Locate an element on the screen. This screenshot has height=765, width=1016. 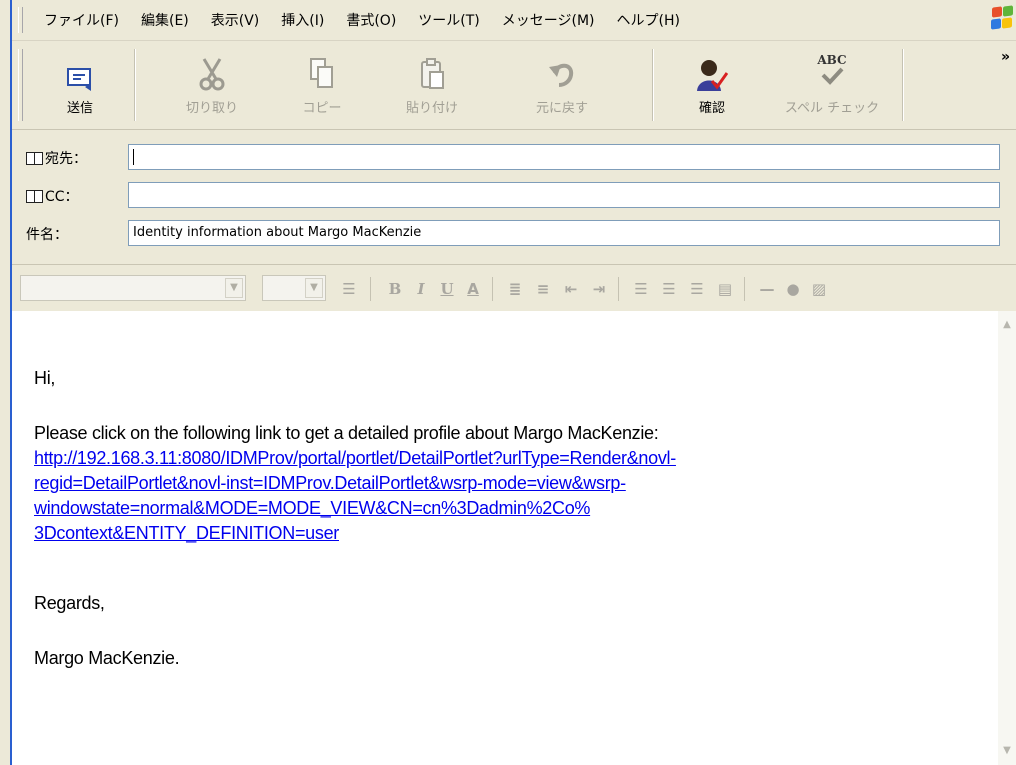
align-left-icon: ☰ is located at coordinates (641, 289).